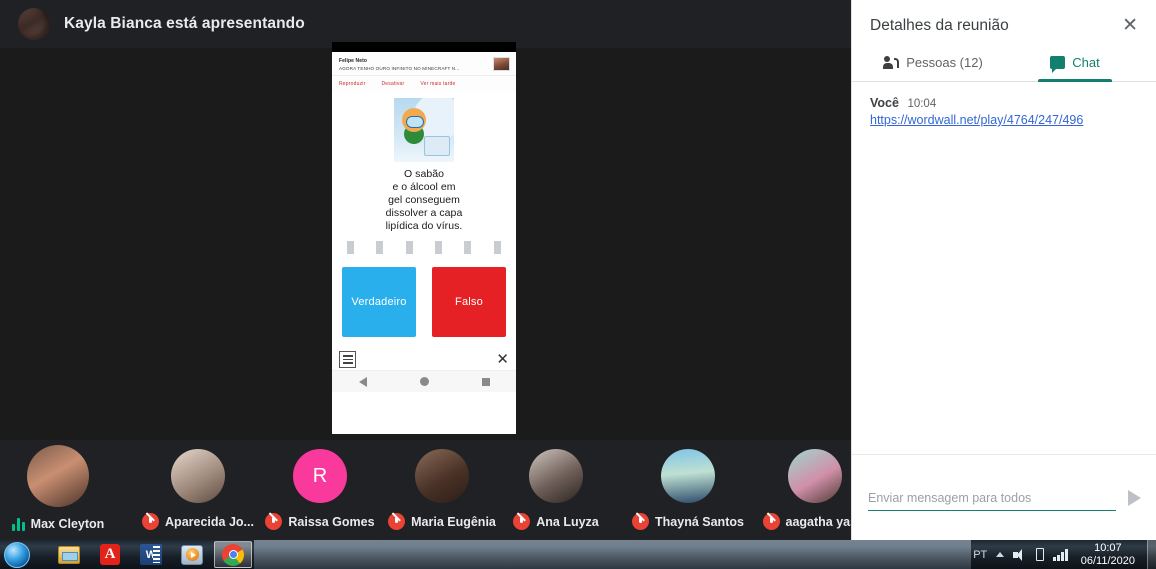 The width and height of the screenshot is (1156, 569). I want to click on show-desktop-button, so click(1151, 554).